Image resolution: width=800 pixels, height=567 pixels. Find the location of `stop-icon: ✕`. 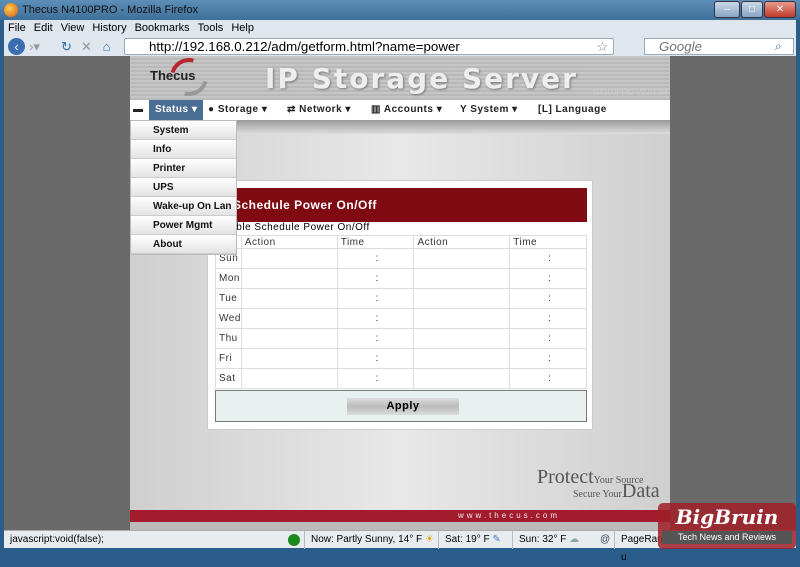

stop-icon: ✕ is located at coordinates (86, 46).